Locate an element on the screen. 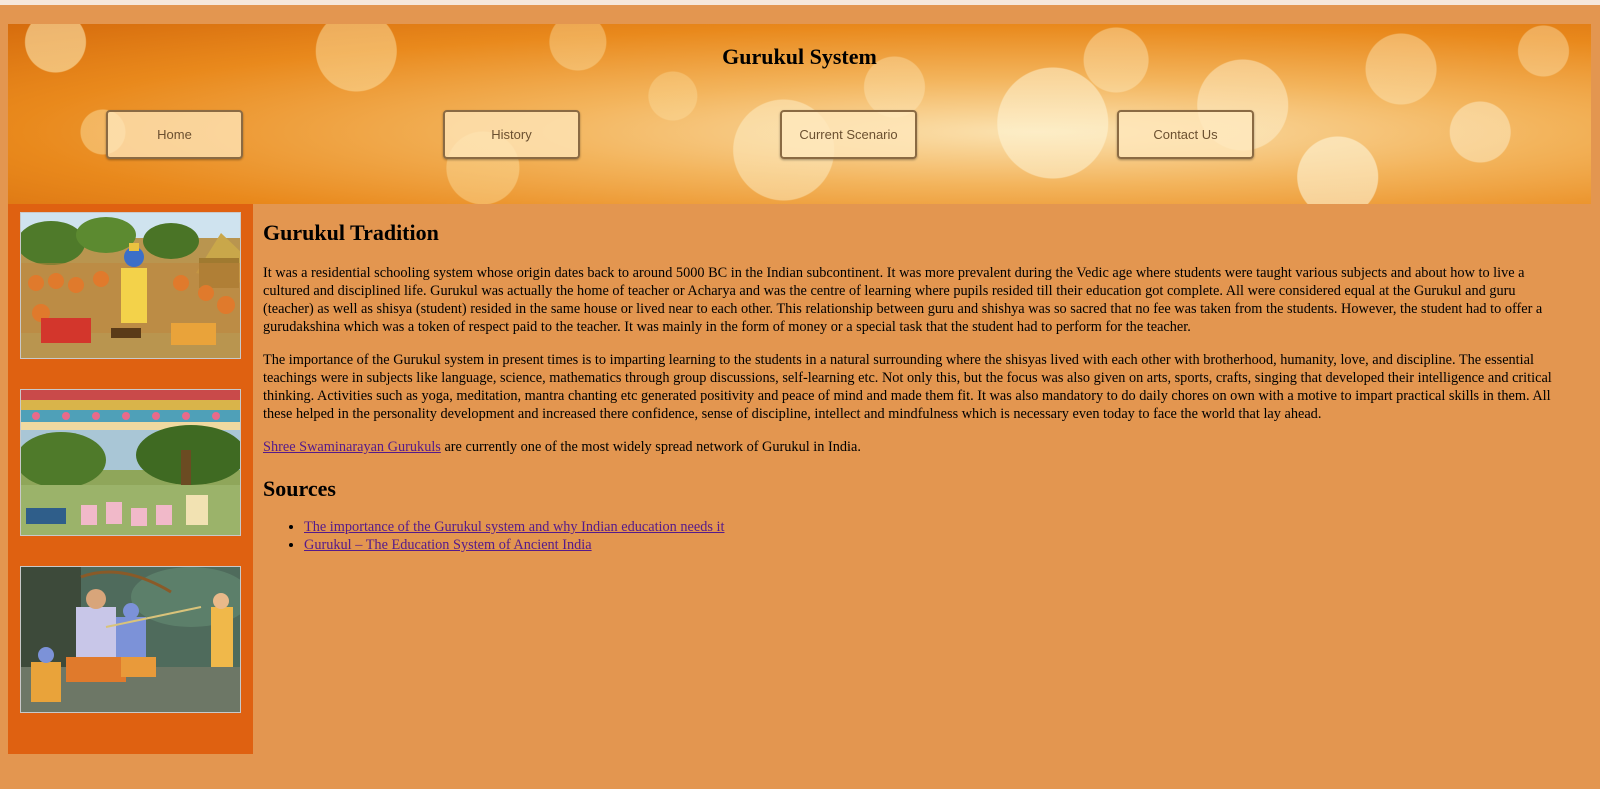  main-heading: Gurukul Tradition is located at coordinates (351, 232).